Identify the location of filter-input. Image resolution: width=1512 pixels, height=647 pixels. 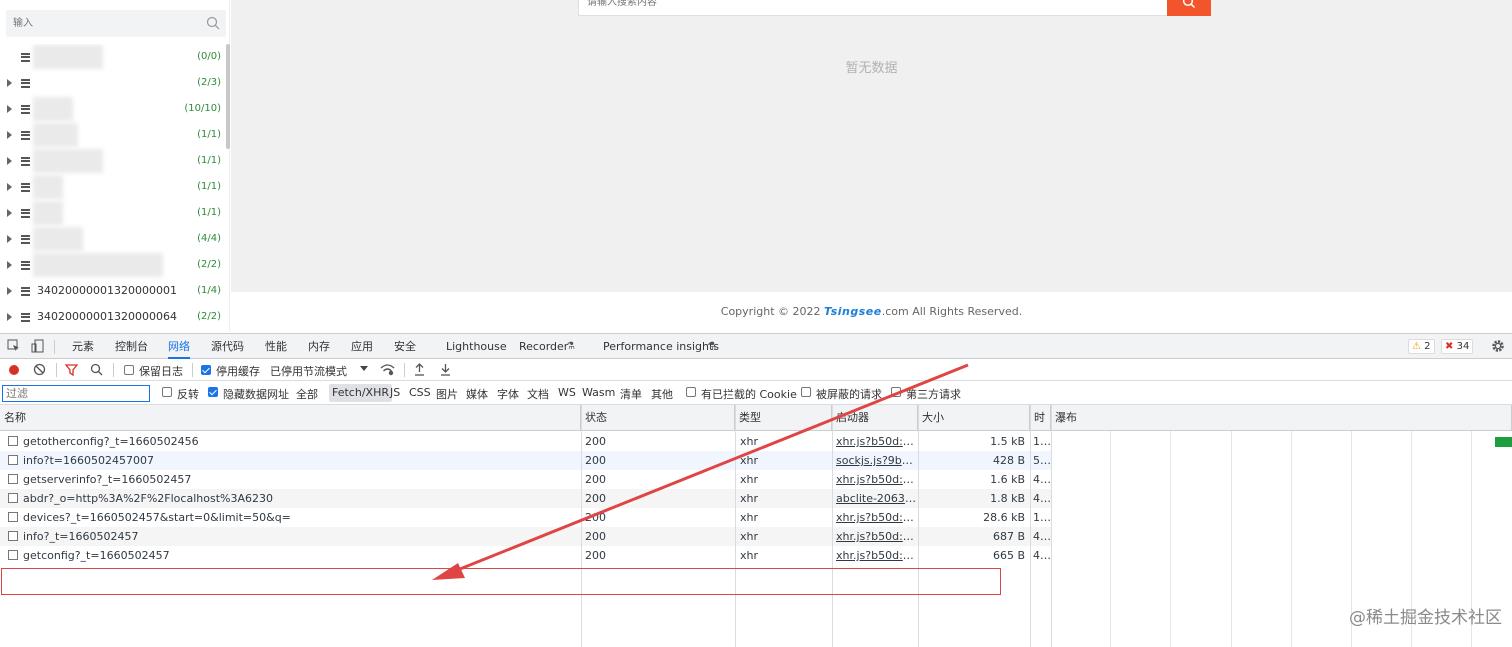
(76, 393).